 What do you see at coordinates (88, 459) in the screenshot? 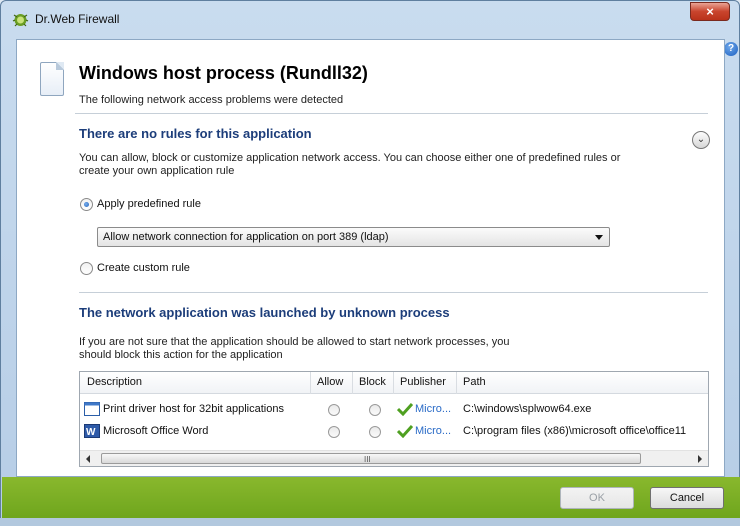
I see `scroll-left-icon` at bounding box center [88, 459].